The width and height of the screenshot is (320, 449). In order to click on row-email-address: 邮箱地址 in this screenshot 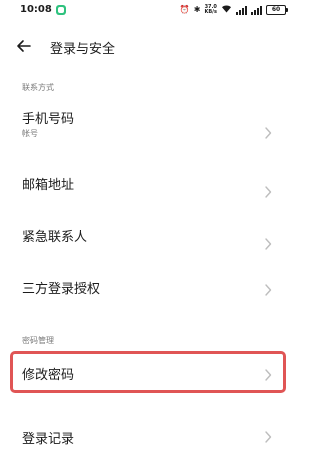, I will do `click(150, 190)`.